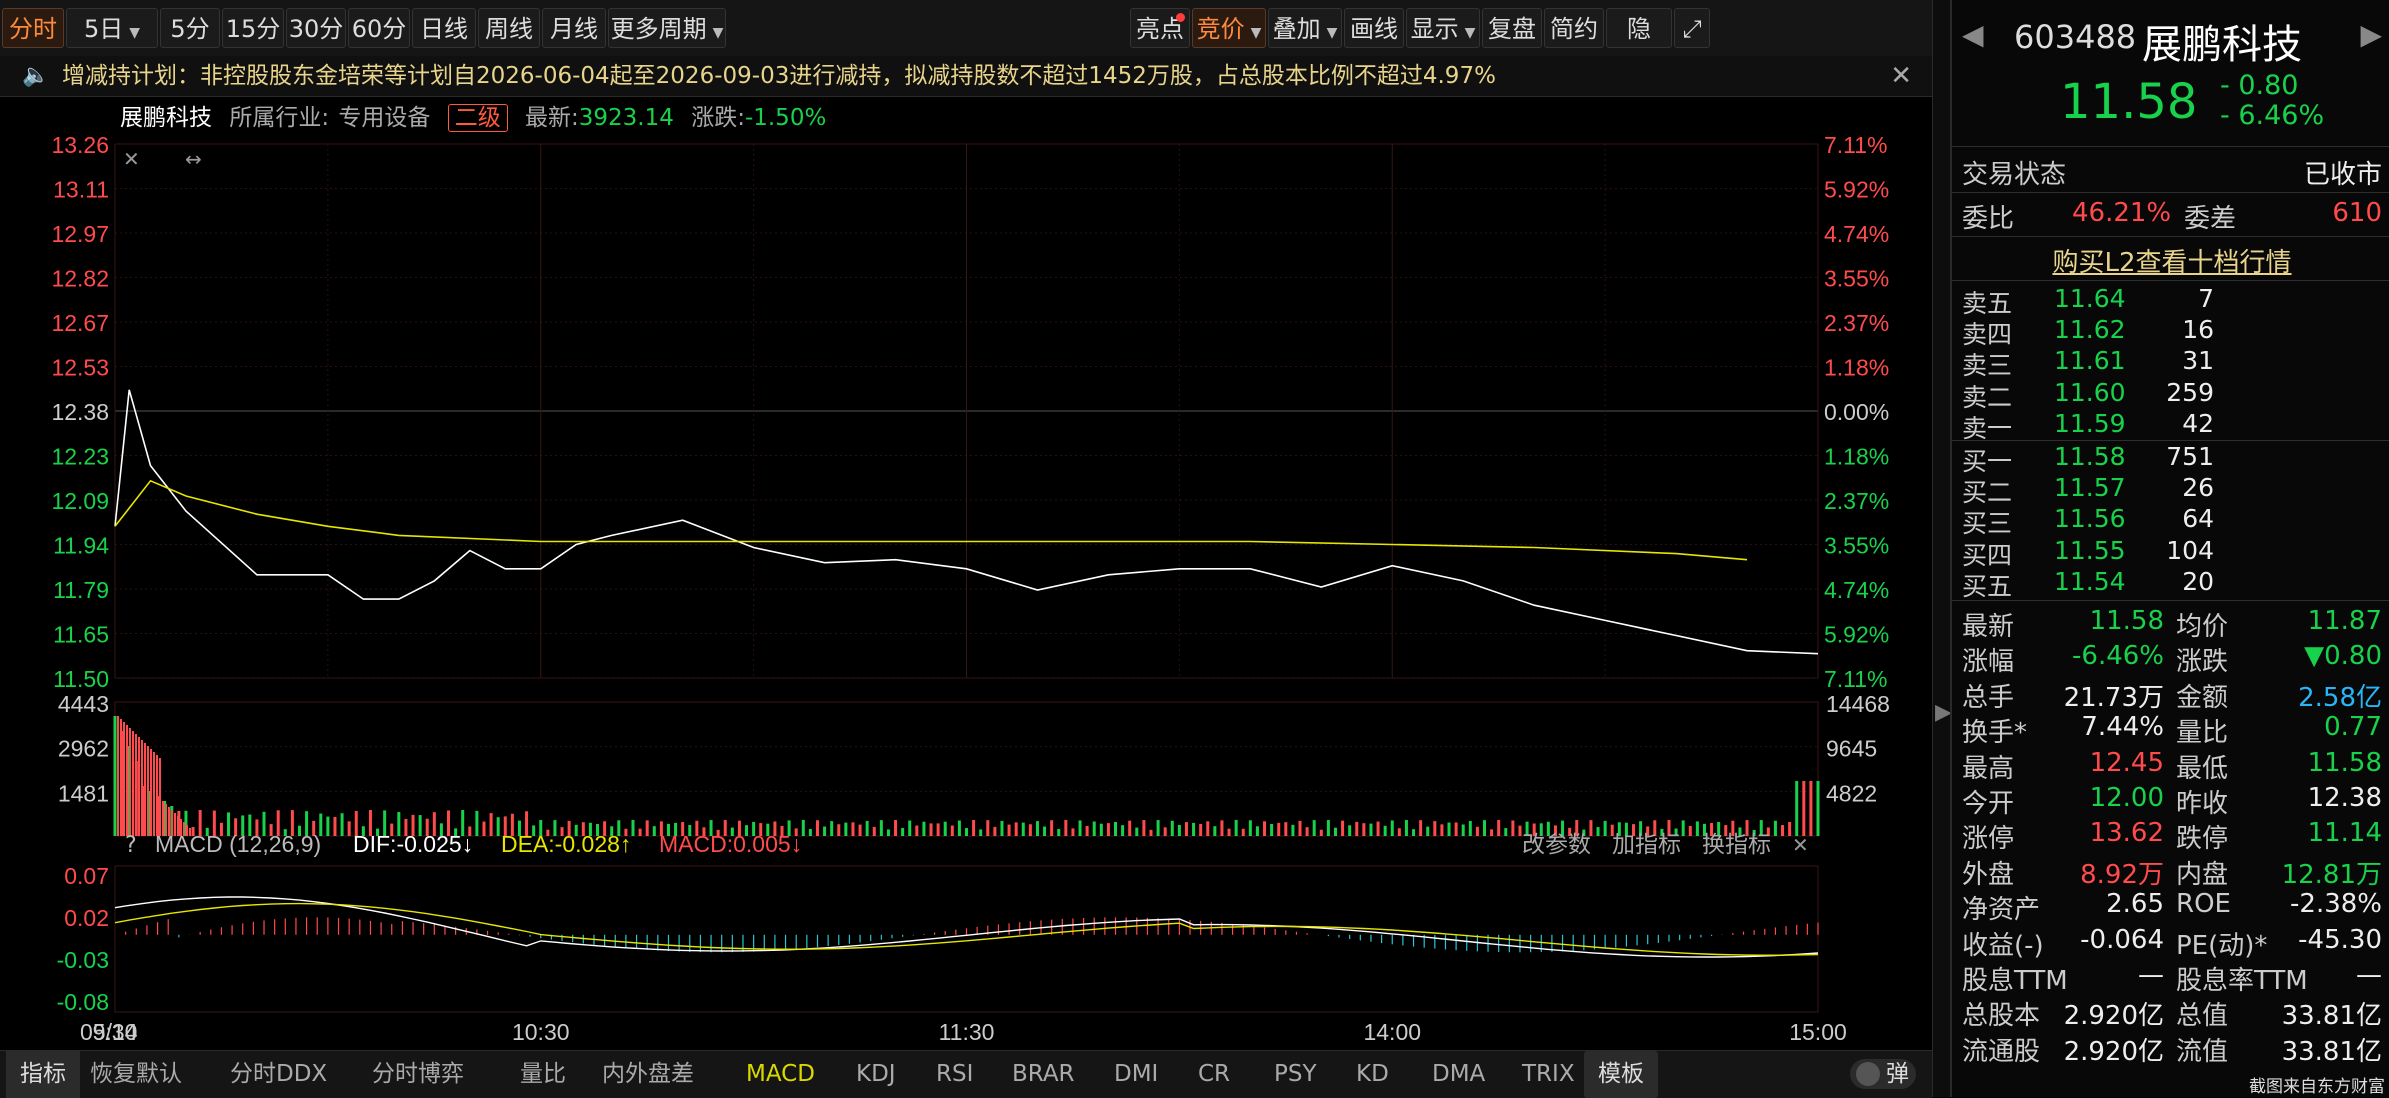  What do you see at coordinates (1883, 1074) in the screenshot?
I see `popup-toggle: 弹` at bounding box center [1883, 1074].